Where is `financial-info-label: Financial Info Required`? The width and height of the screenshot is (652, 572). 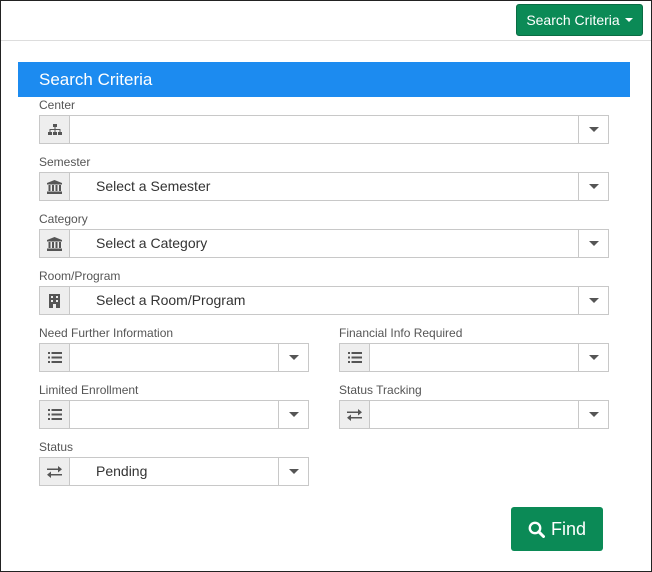
financial-info-label: Financial Info Required is located at coordinates (401, 333).